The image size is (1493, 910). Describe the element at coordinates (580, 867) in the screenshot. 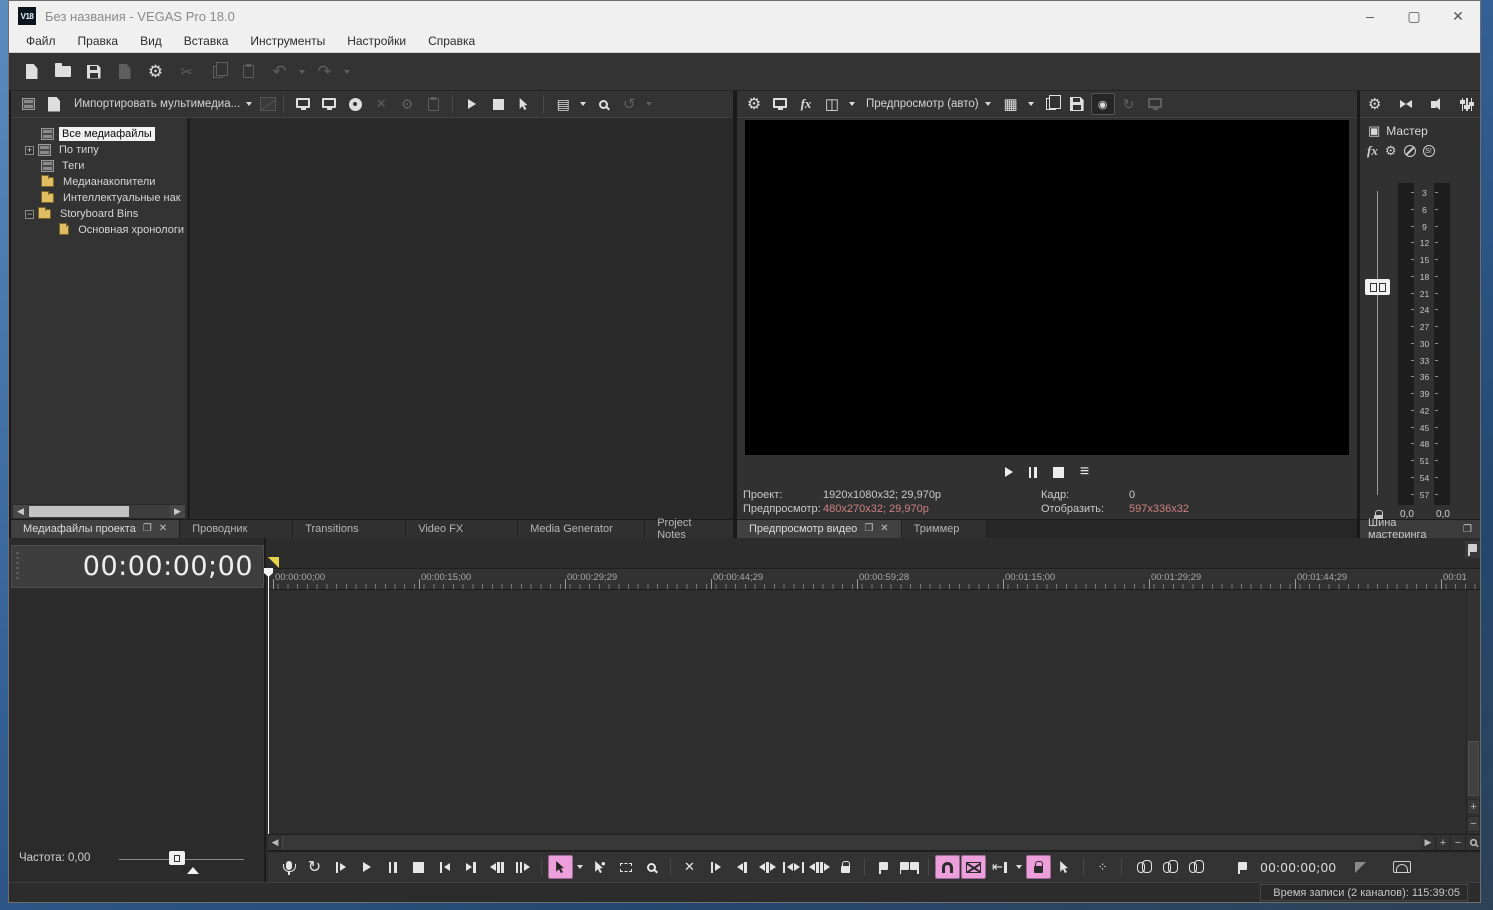

I see `edit-tool-dropdown` at that location.